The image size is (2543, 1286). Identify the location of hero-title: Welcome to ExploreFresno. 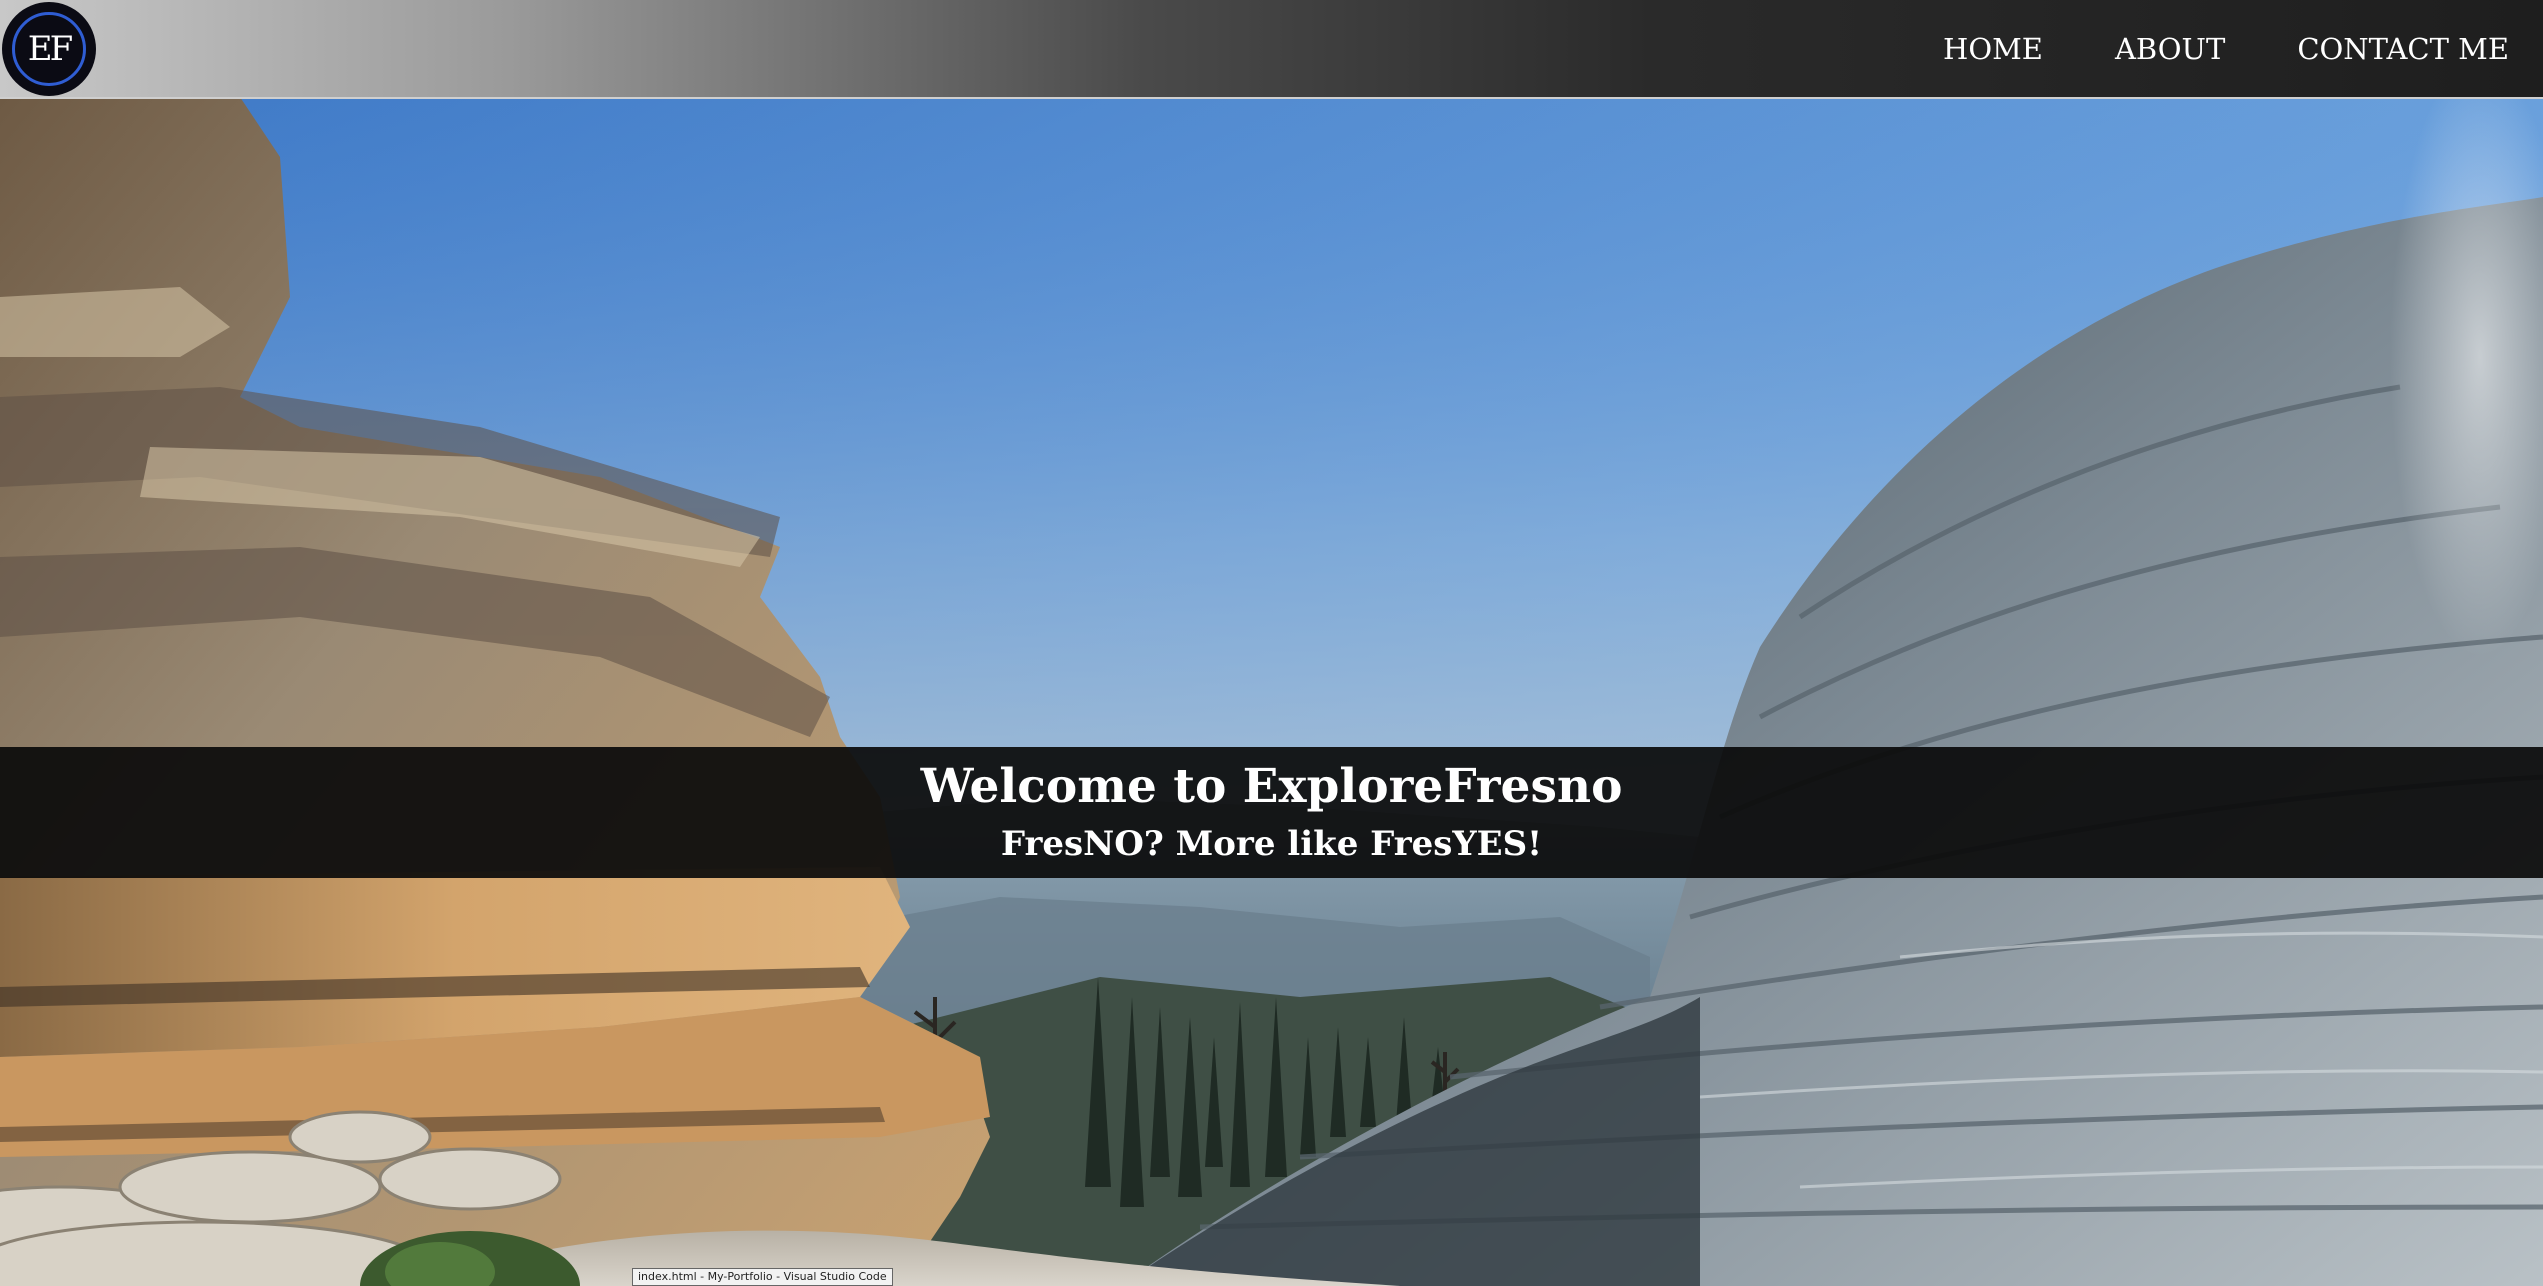
(1271, 786).